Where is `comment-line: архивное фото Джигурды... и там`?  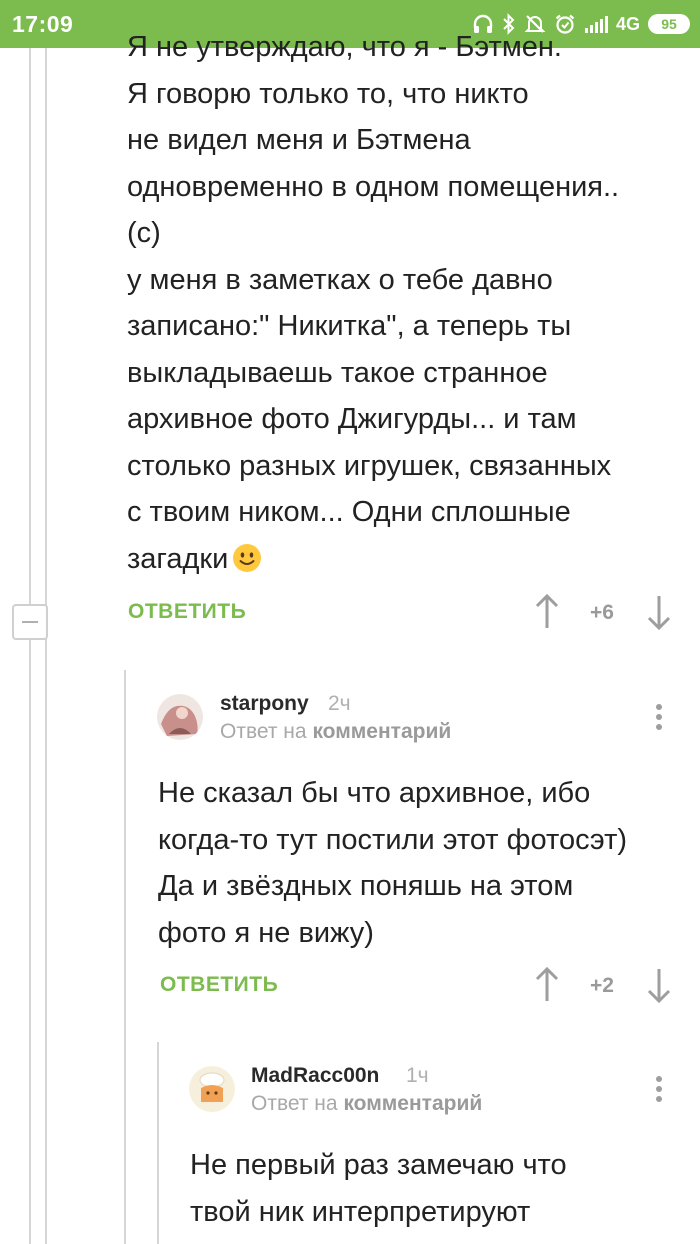 comment-line: архивное фото Джигурды... и там is located at coordinates (352, 419).